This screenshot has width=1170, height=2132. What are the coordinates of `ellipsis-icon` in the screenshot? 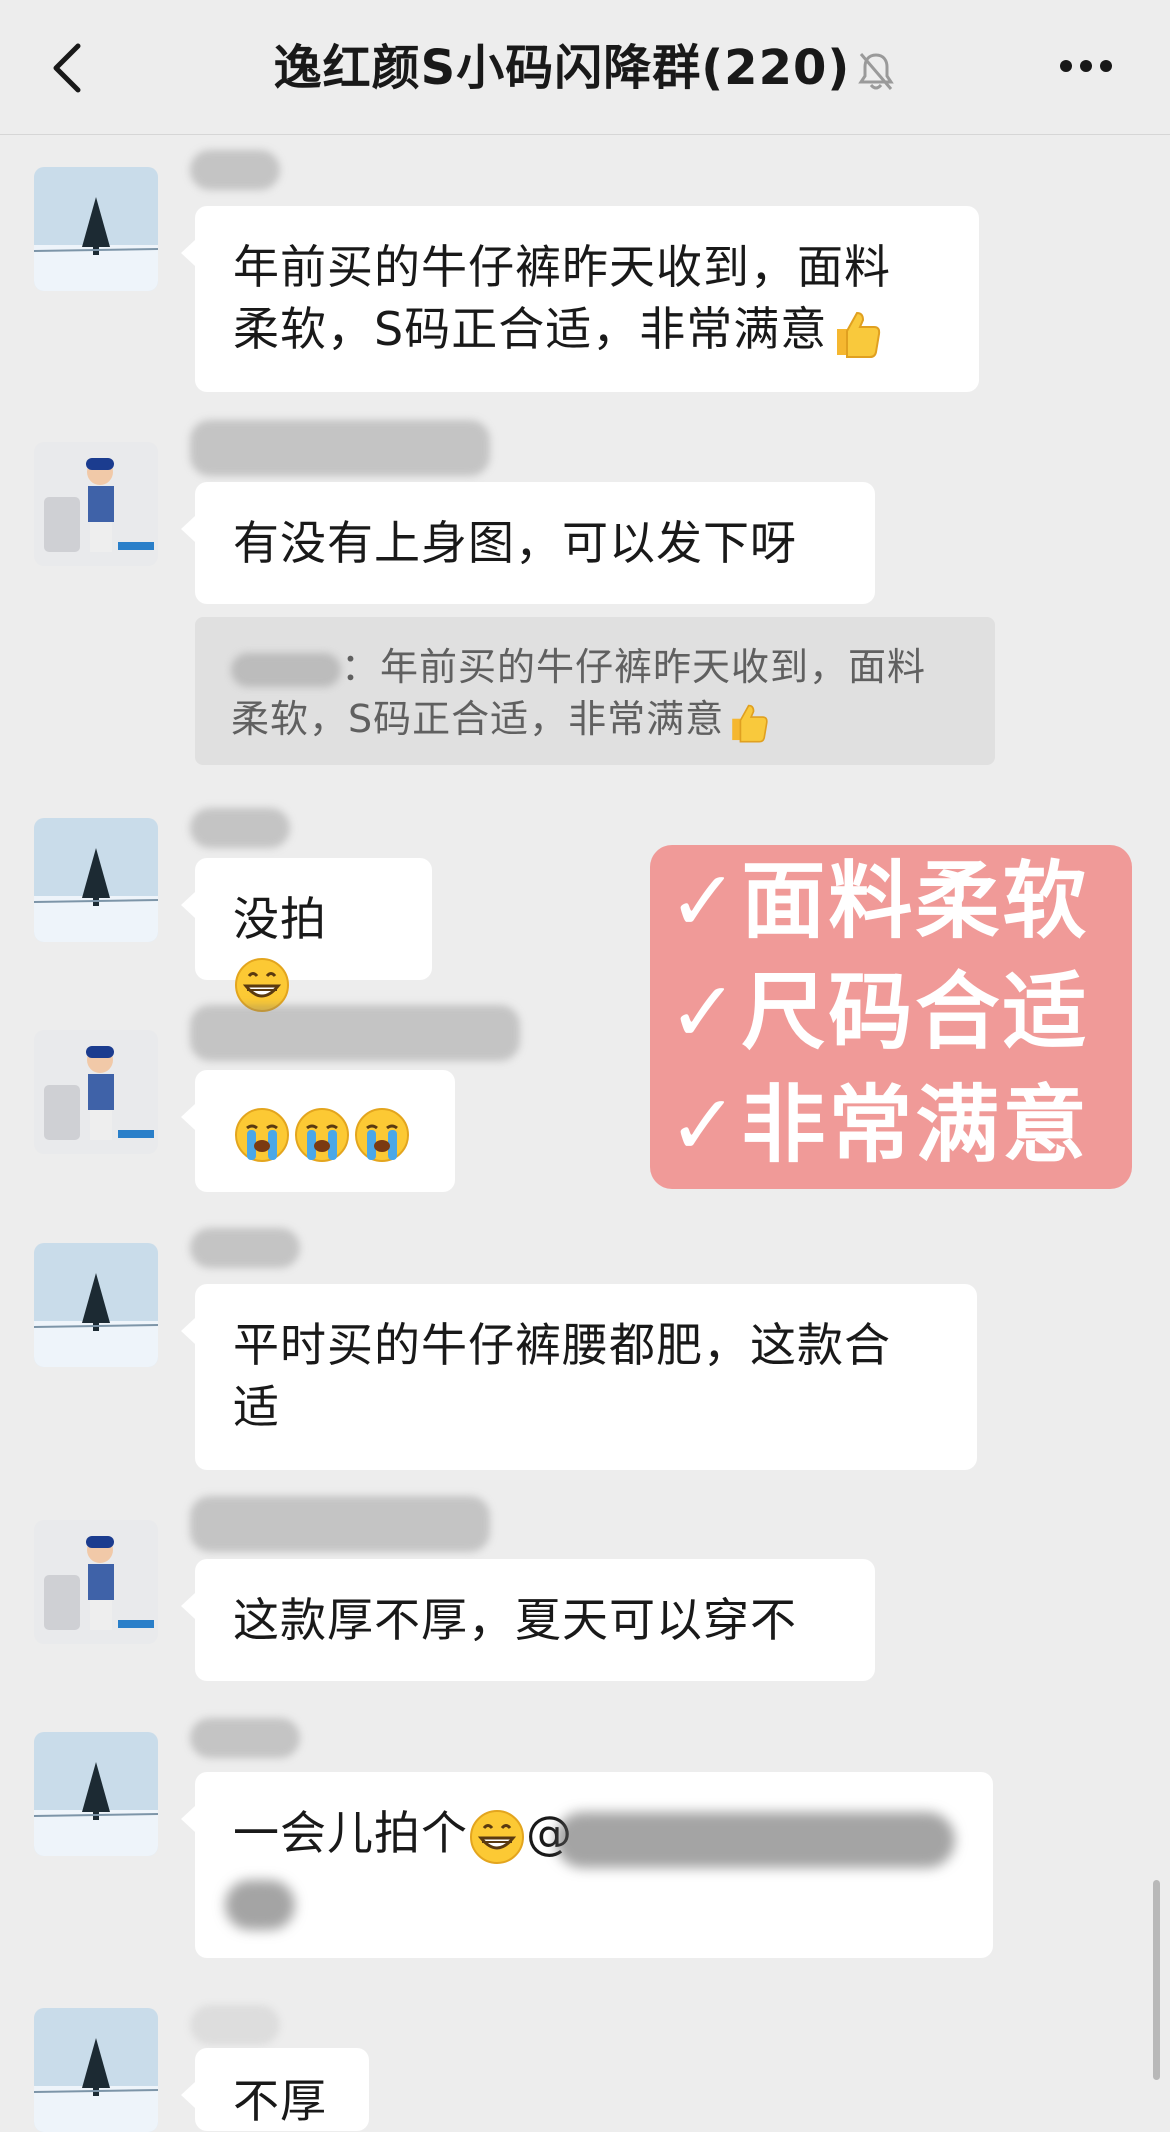 It's located at (1086, 66).